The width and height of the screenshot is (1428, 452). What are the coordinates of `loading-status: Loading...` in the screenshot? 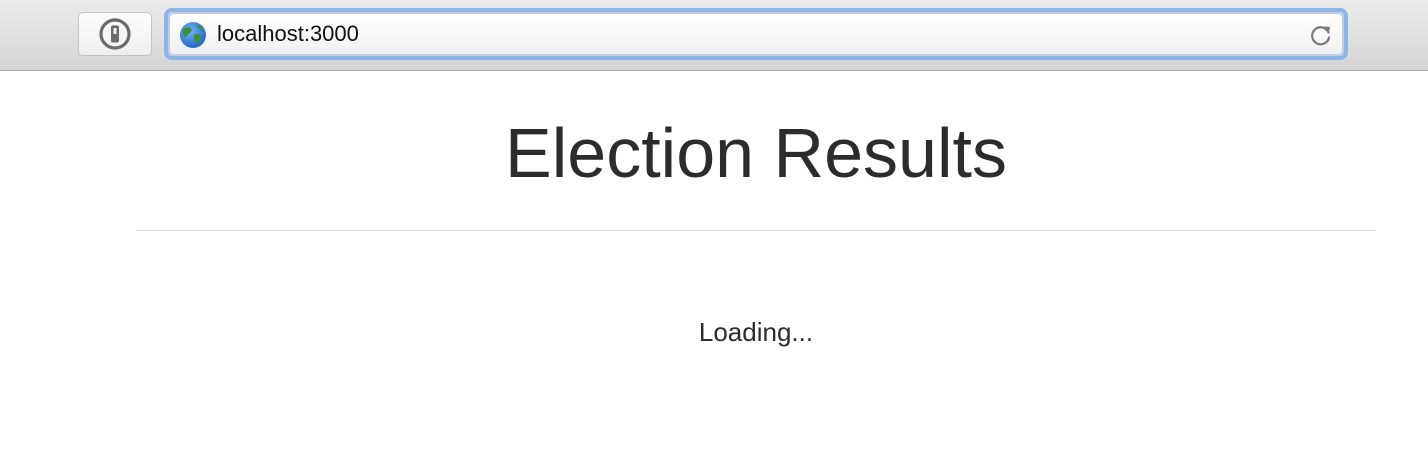 It's located at (756, 332).